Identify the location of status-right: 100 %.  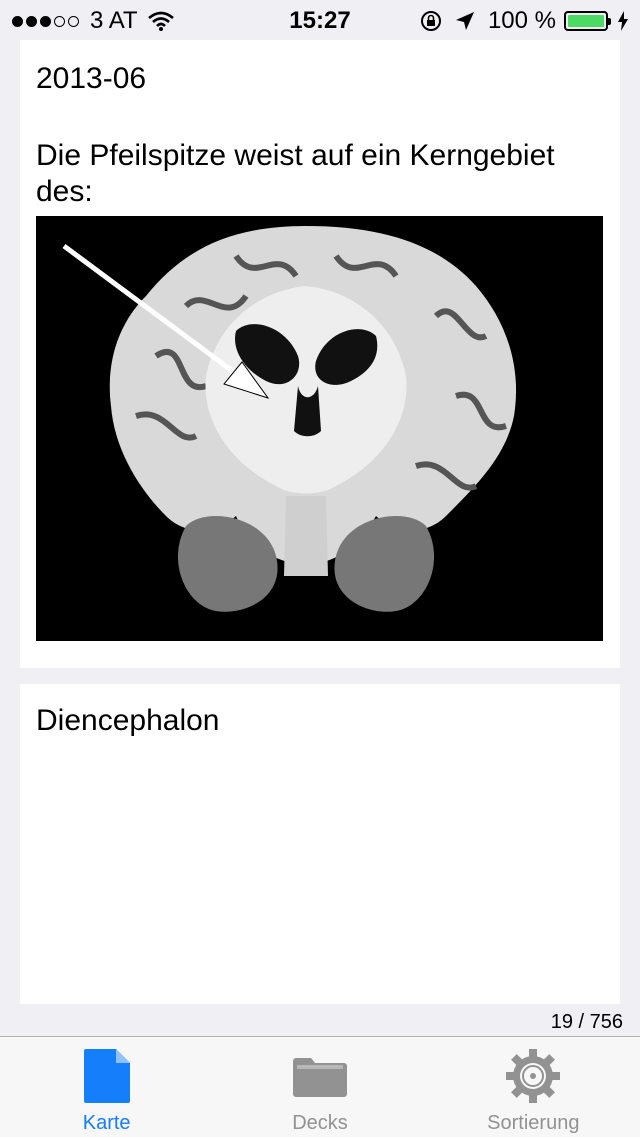
(524, 21).